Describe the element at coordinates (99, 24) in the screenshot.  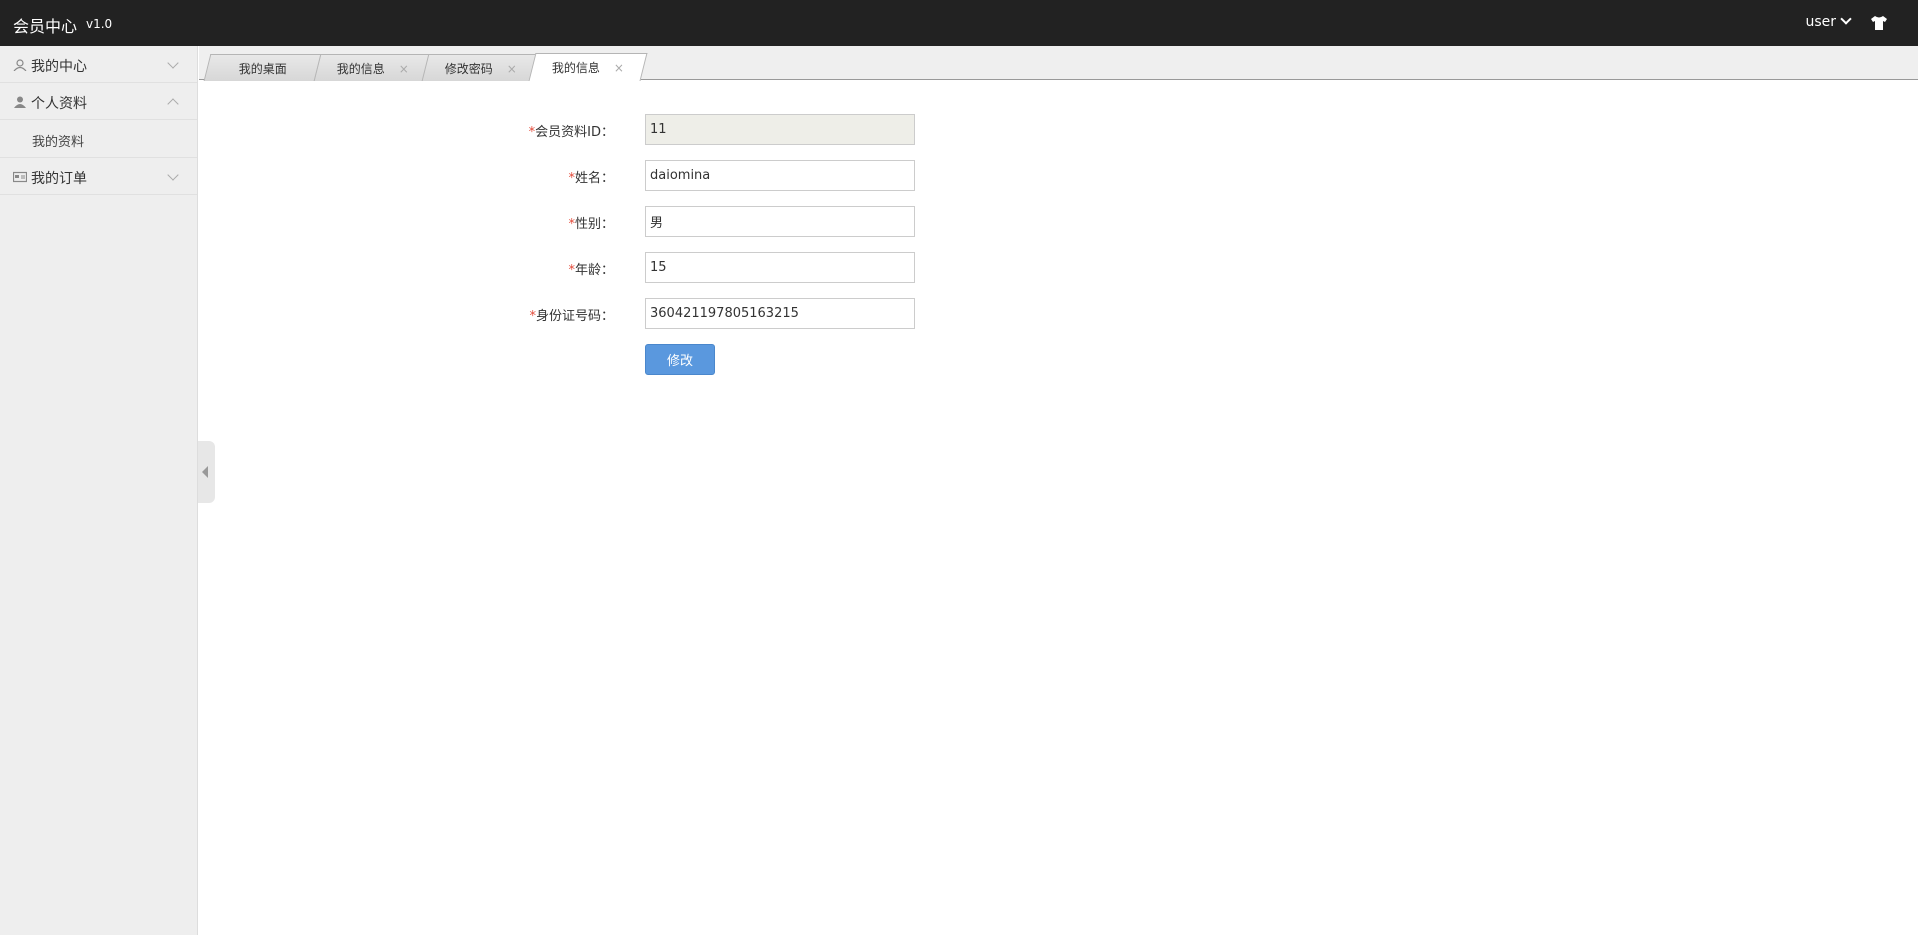
I see `version-label: v1.0` at that location.